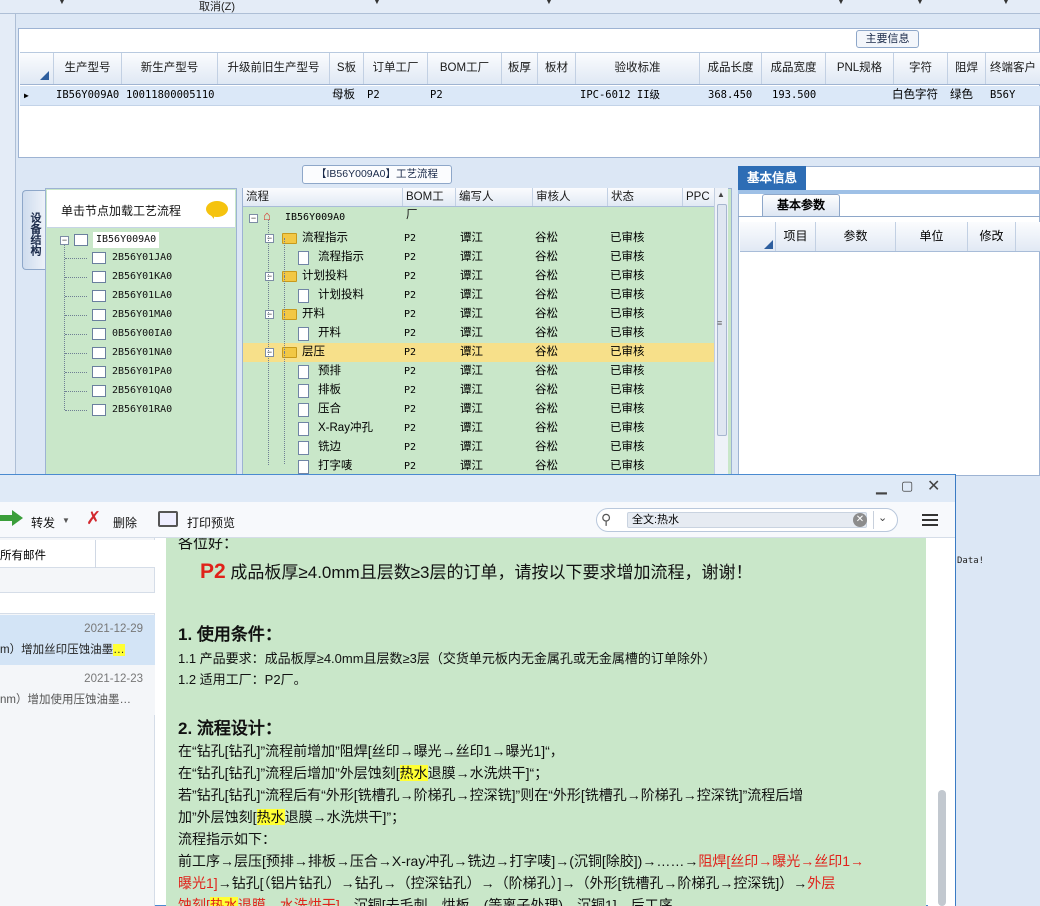 Image resolution: width=1040 pixels, height=906 pixels. I want to click on close-icon: ✕, so click(933, 486).